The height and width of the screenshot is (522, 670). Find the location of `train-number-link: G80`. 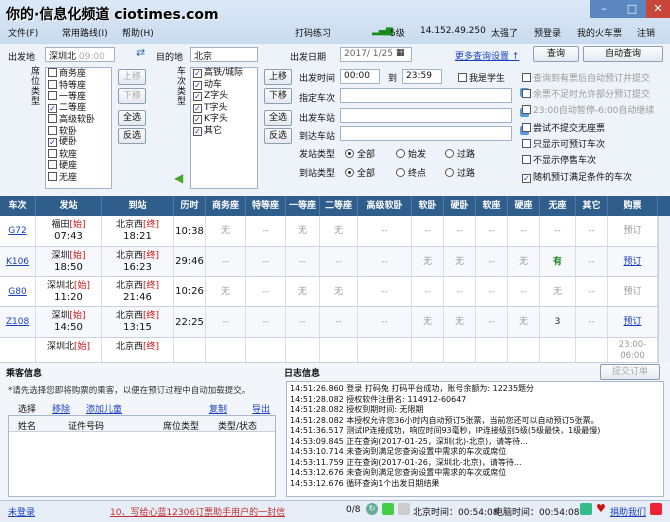

train-number-link: G80 is located at coordinates (17, 292).